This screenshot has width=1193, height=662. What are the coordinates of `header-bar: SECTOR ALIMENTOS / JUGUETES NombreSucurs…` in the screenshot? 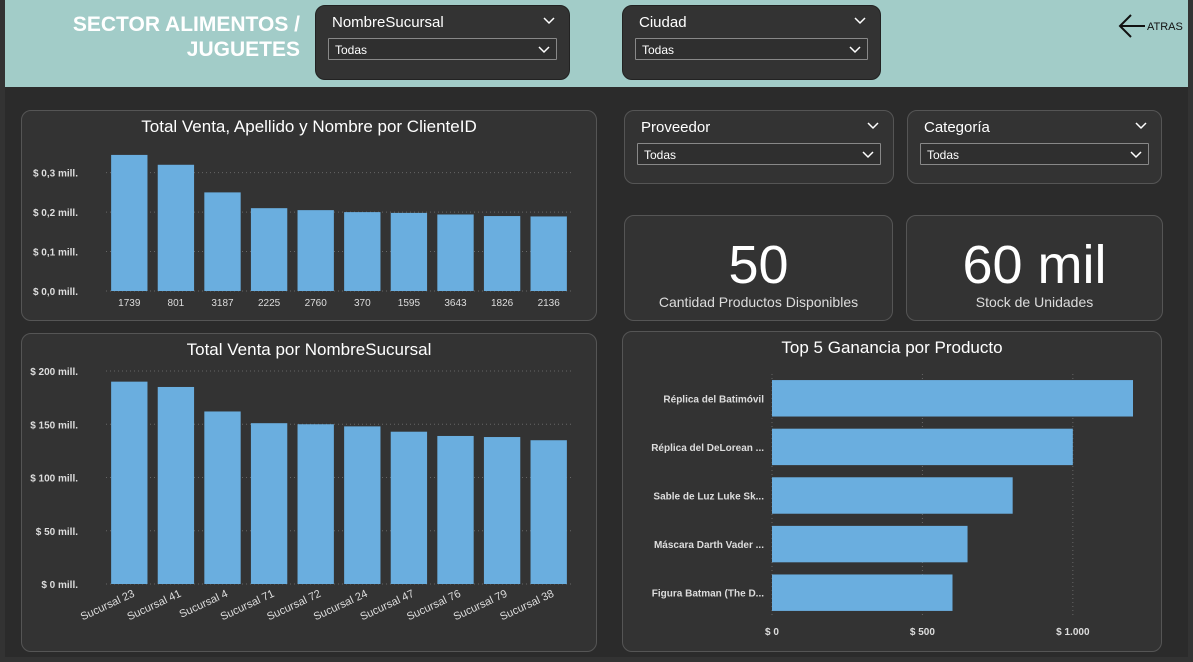 It's located at (596, 43).